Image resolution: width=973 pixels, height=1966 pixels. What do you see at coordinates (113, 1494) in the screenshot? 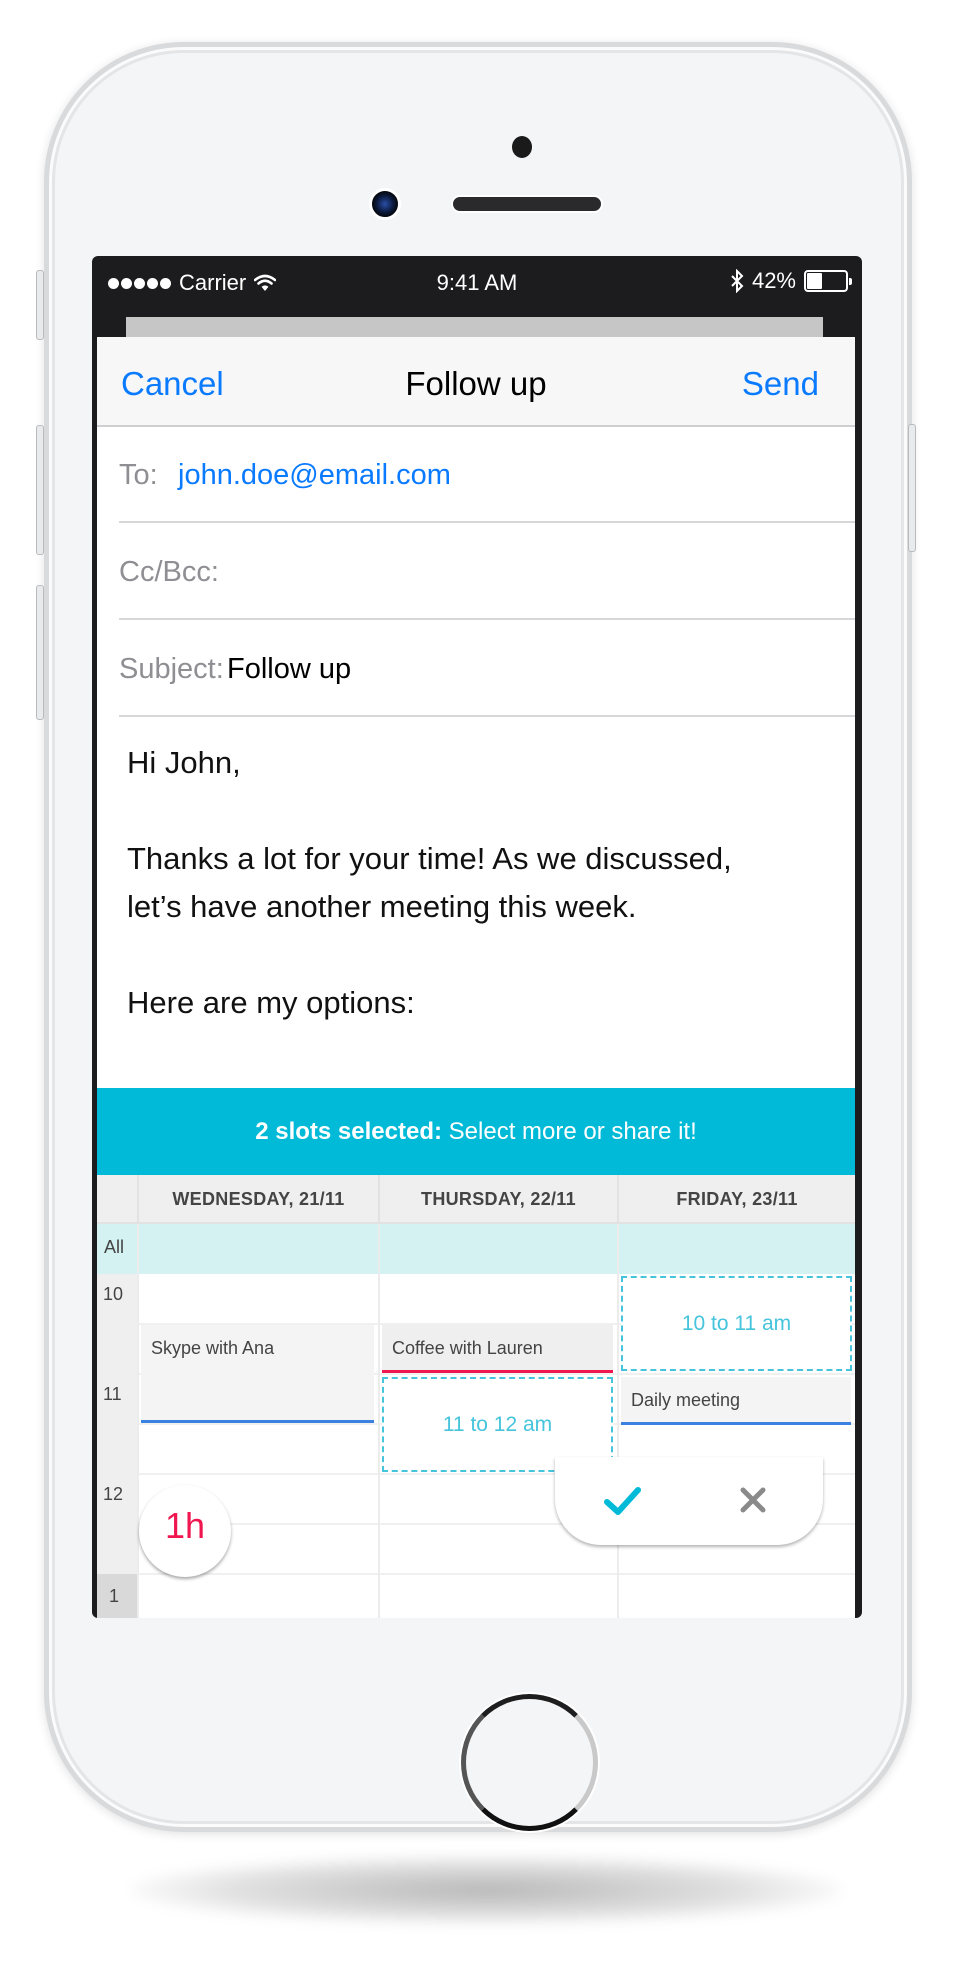
I see `hour-label: 12` at bounding box center [113, 1494].